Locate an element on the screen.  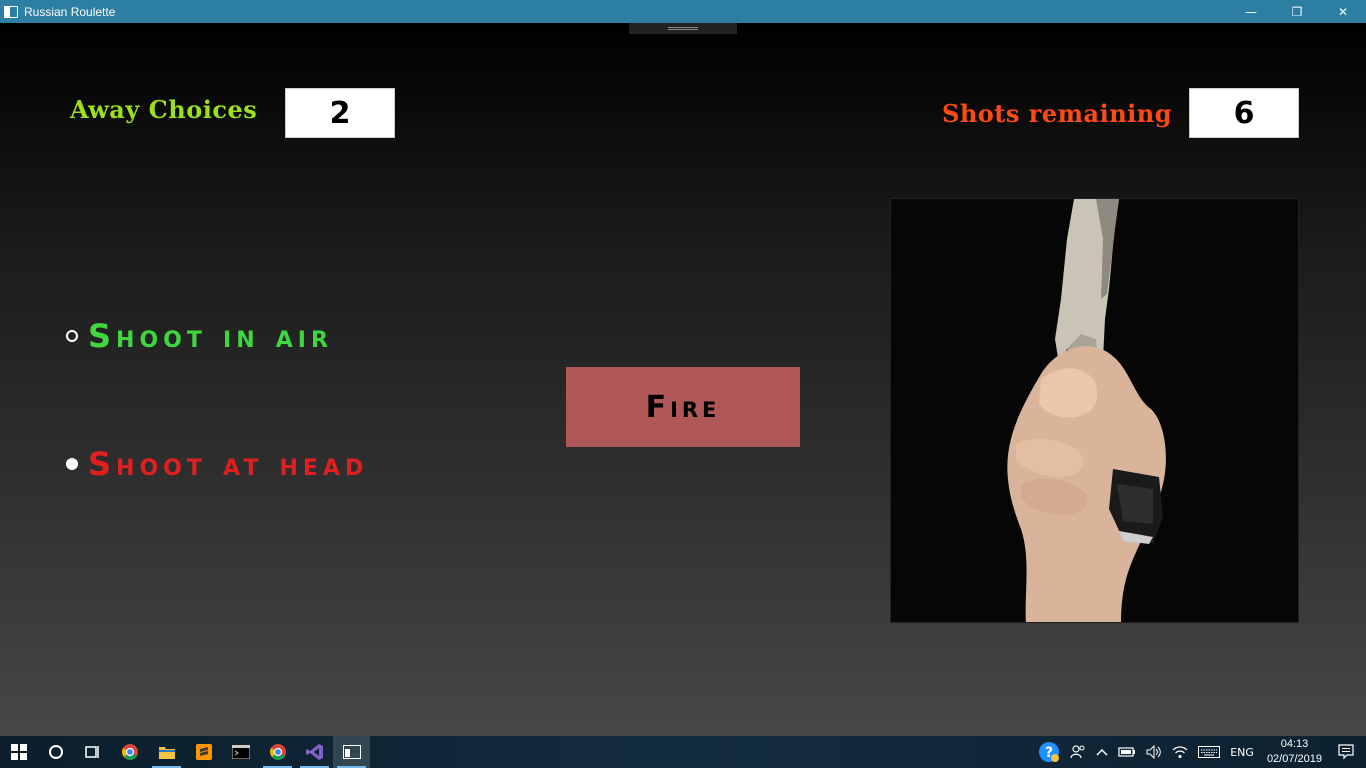
visual-studio-icon is located at coordinates (314, 752).